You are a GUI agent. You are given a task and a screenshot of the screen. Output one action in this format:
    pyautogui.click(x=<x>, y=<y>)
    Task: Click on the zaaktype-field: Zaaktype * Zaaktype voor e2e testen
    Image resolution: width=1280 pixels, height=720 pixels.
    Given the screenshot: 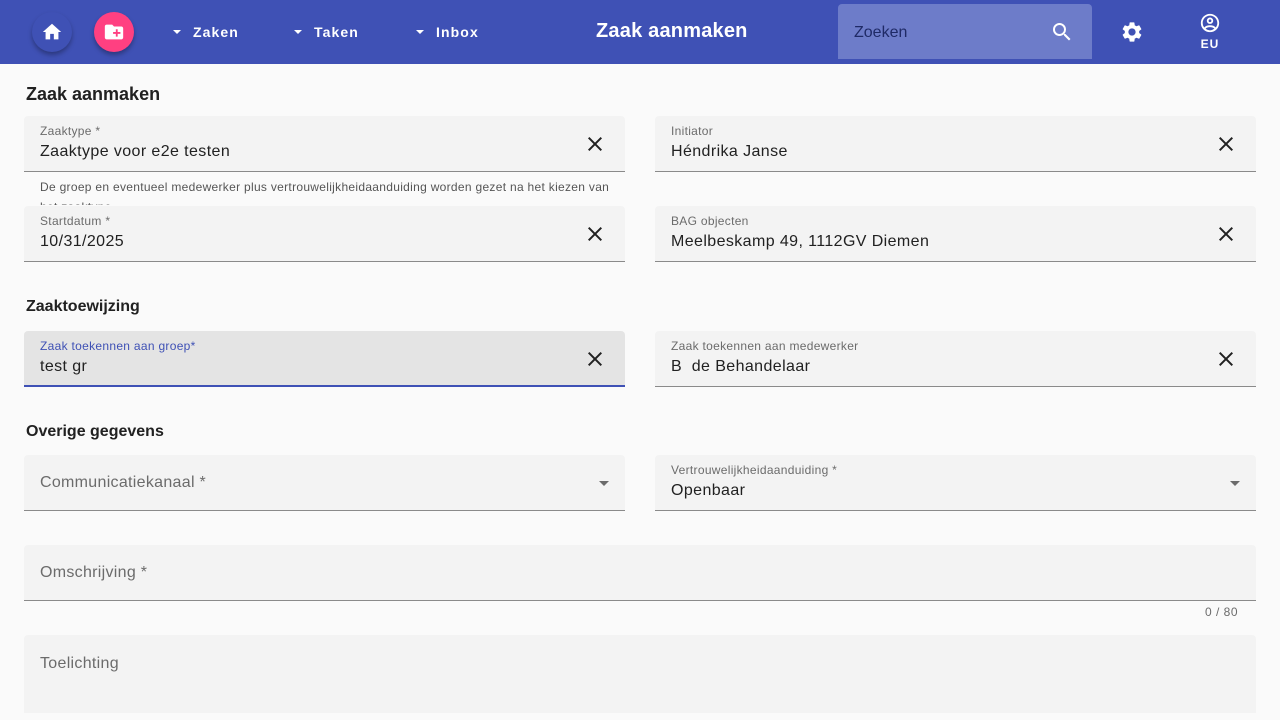 What is the action you would take?
    pyautogui.click(x=324, y=144)
    